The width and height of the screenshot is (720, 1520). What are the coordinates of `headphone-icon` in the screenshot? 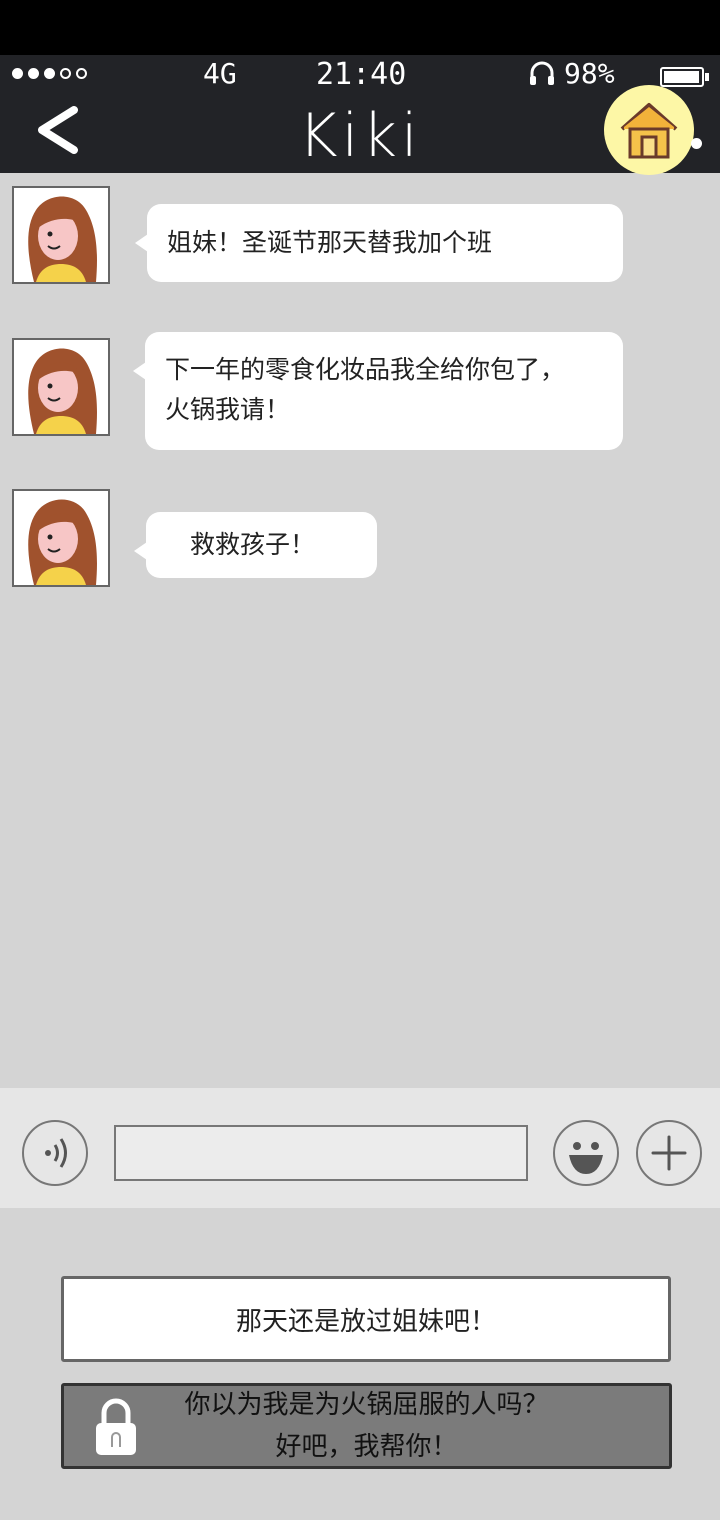 It's located at (542, 76).